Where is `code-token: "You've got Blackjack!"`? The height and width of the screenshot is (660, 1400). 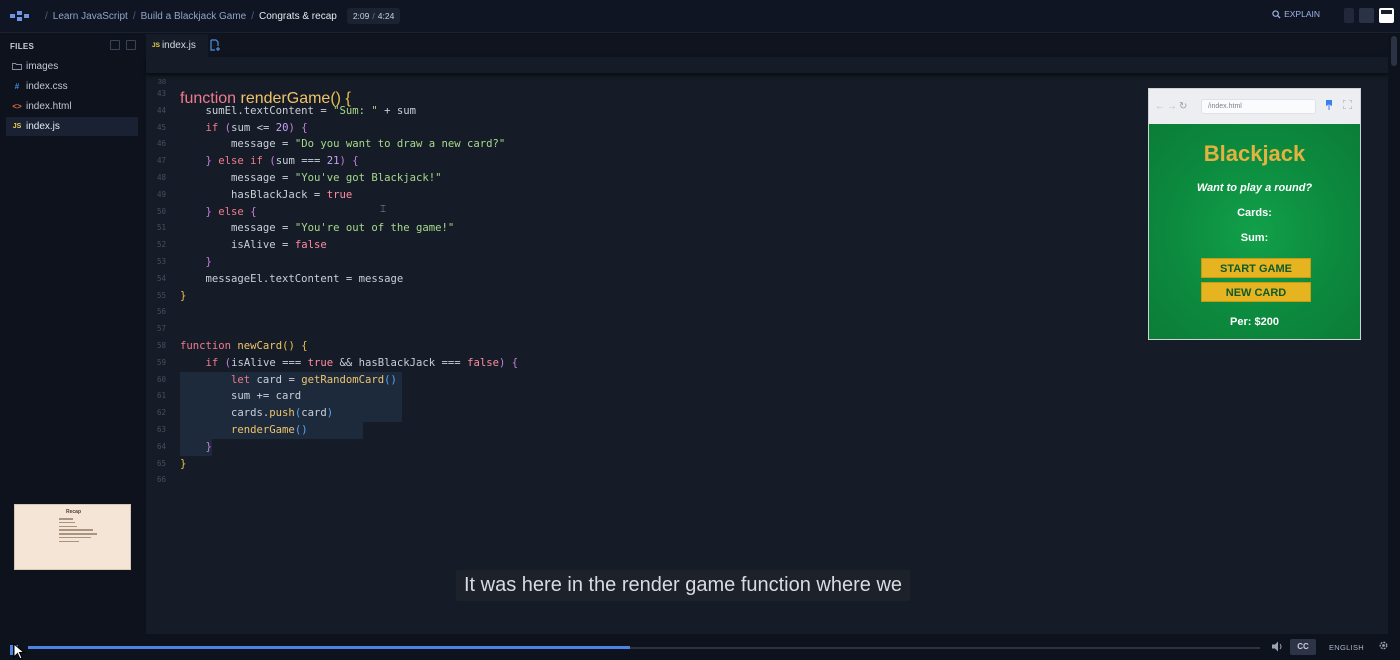 code-token: "You've got Blackjack!" is located at coordinates (368, 177).